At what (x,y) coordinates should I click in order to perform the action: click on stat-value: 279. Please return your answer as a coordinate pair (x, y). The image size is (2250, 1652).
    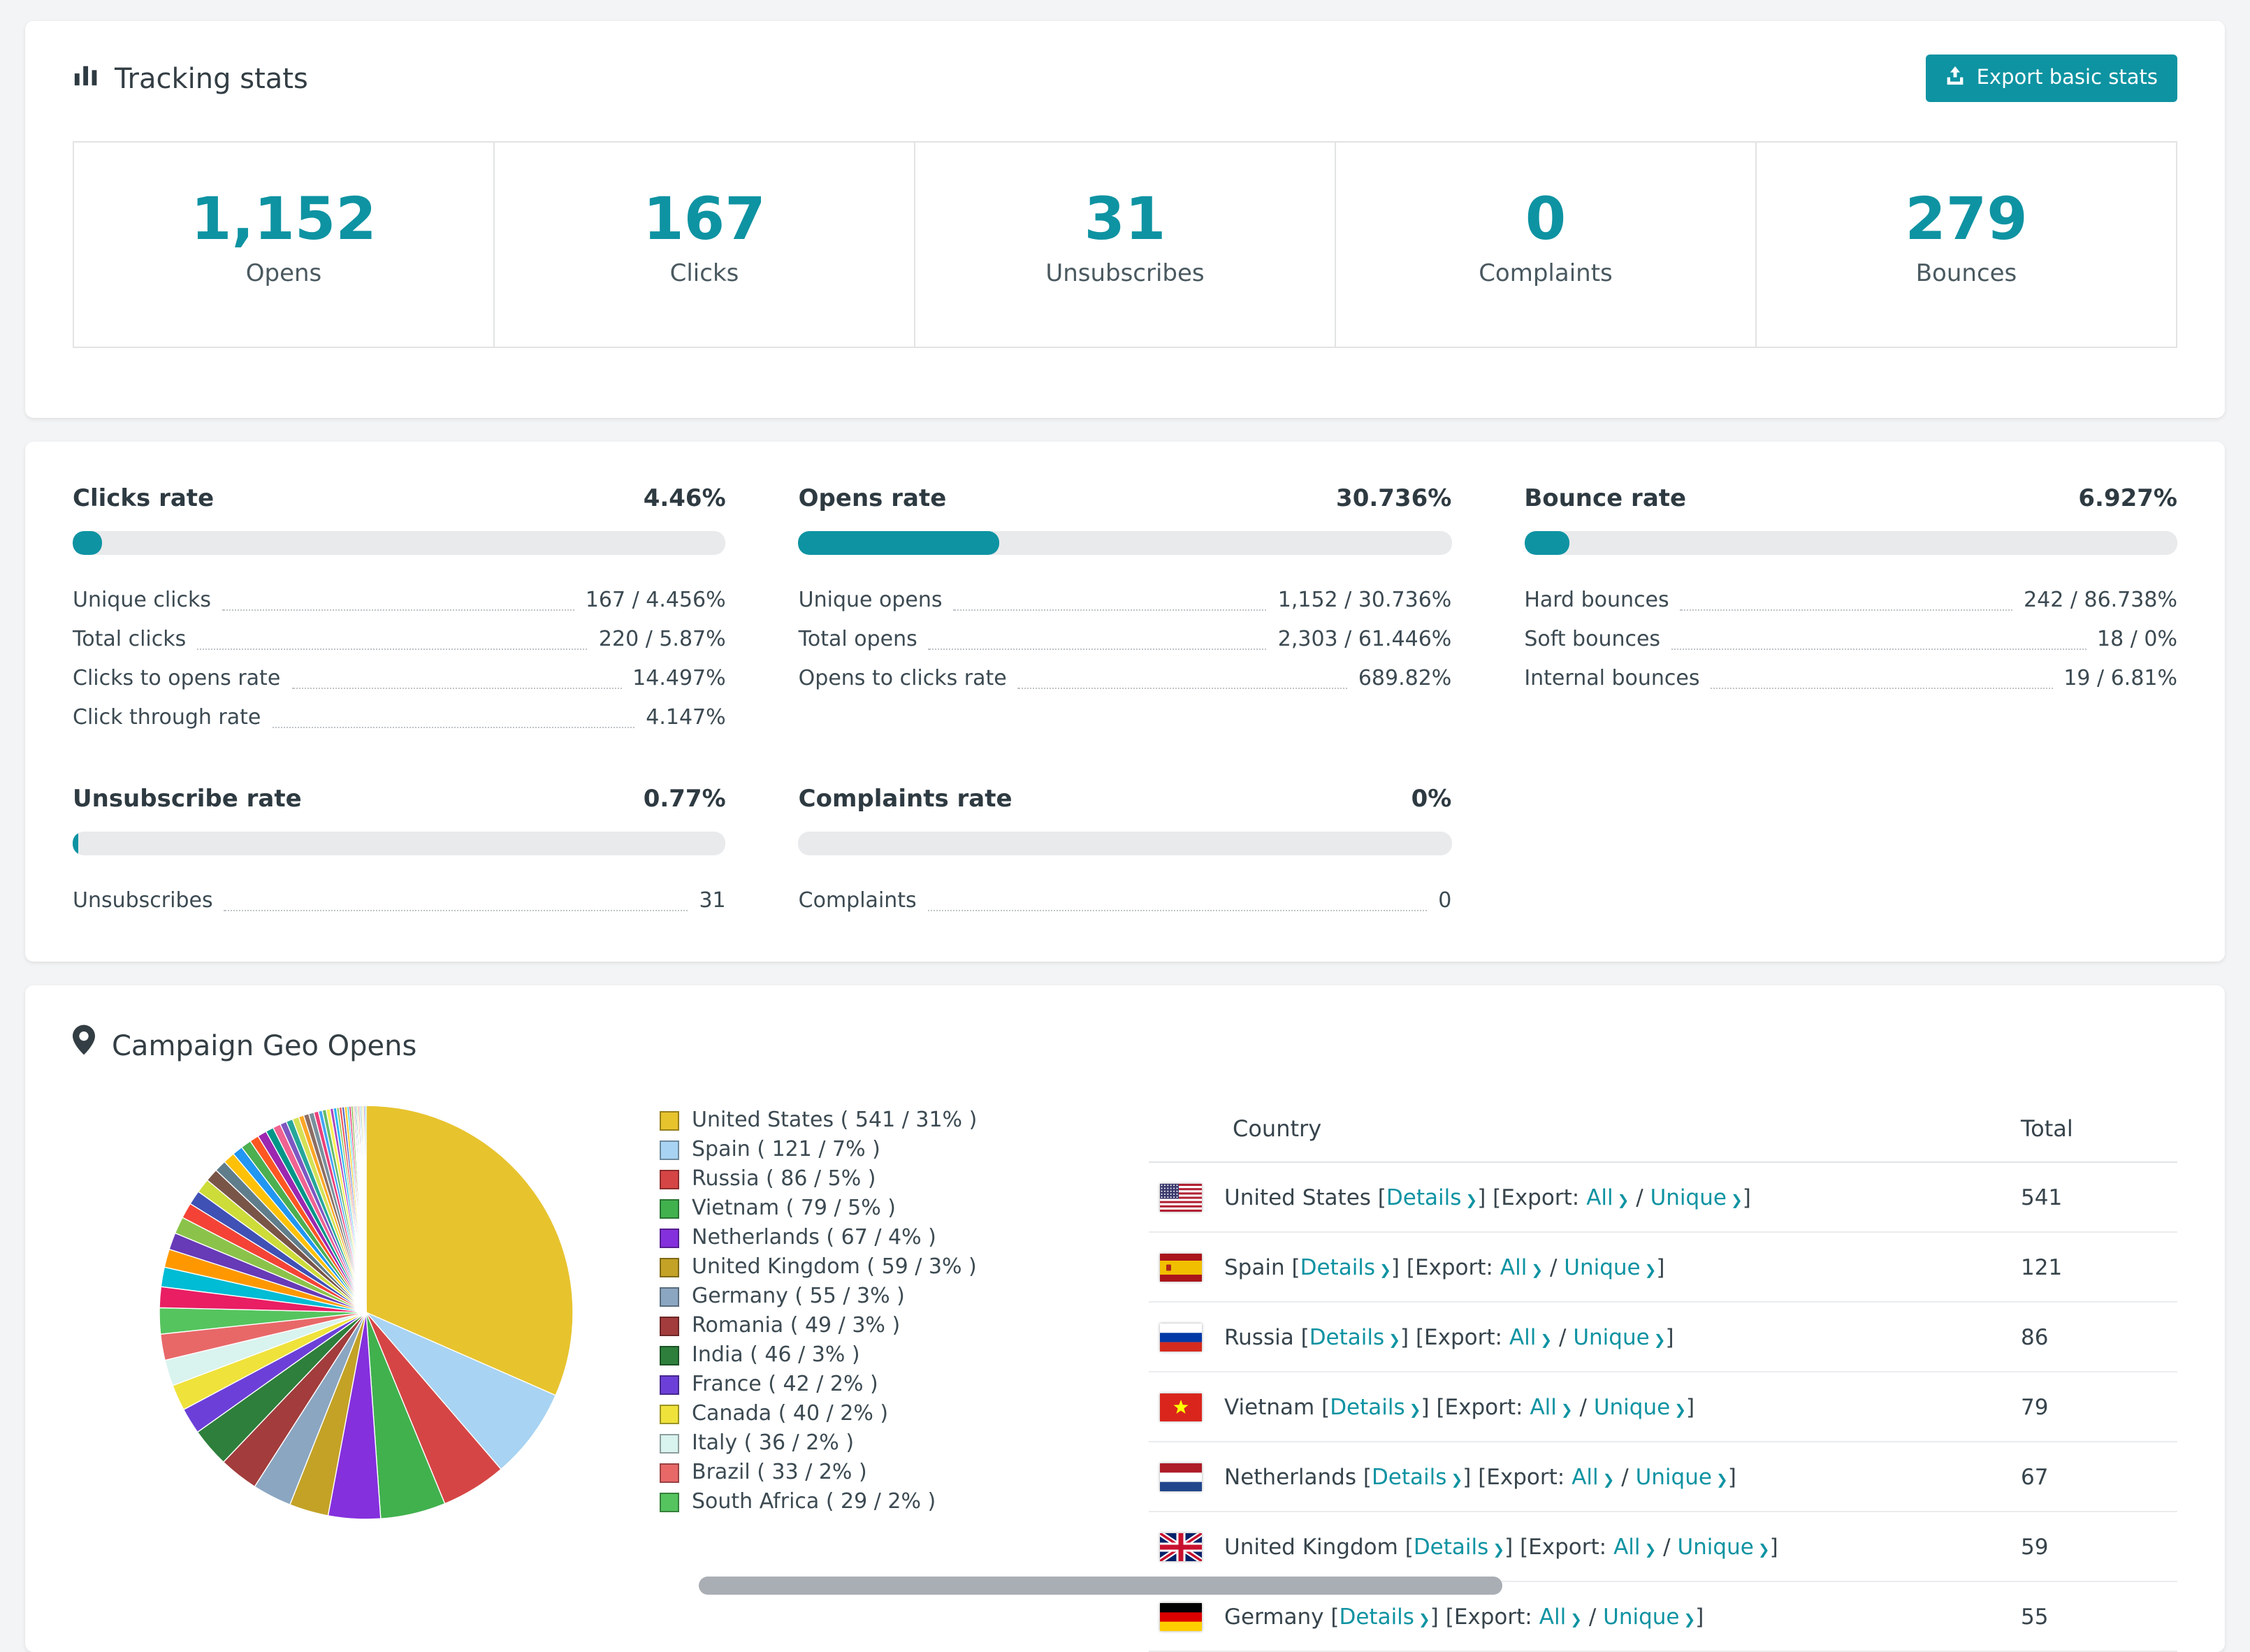
    Looking at the image, I should click on (1966, 219).